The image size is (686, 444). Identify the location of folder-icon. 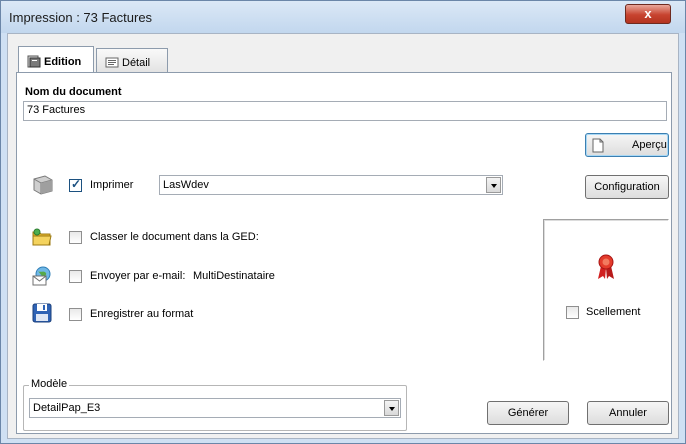
(42, 238).